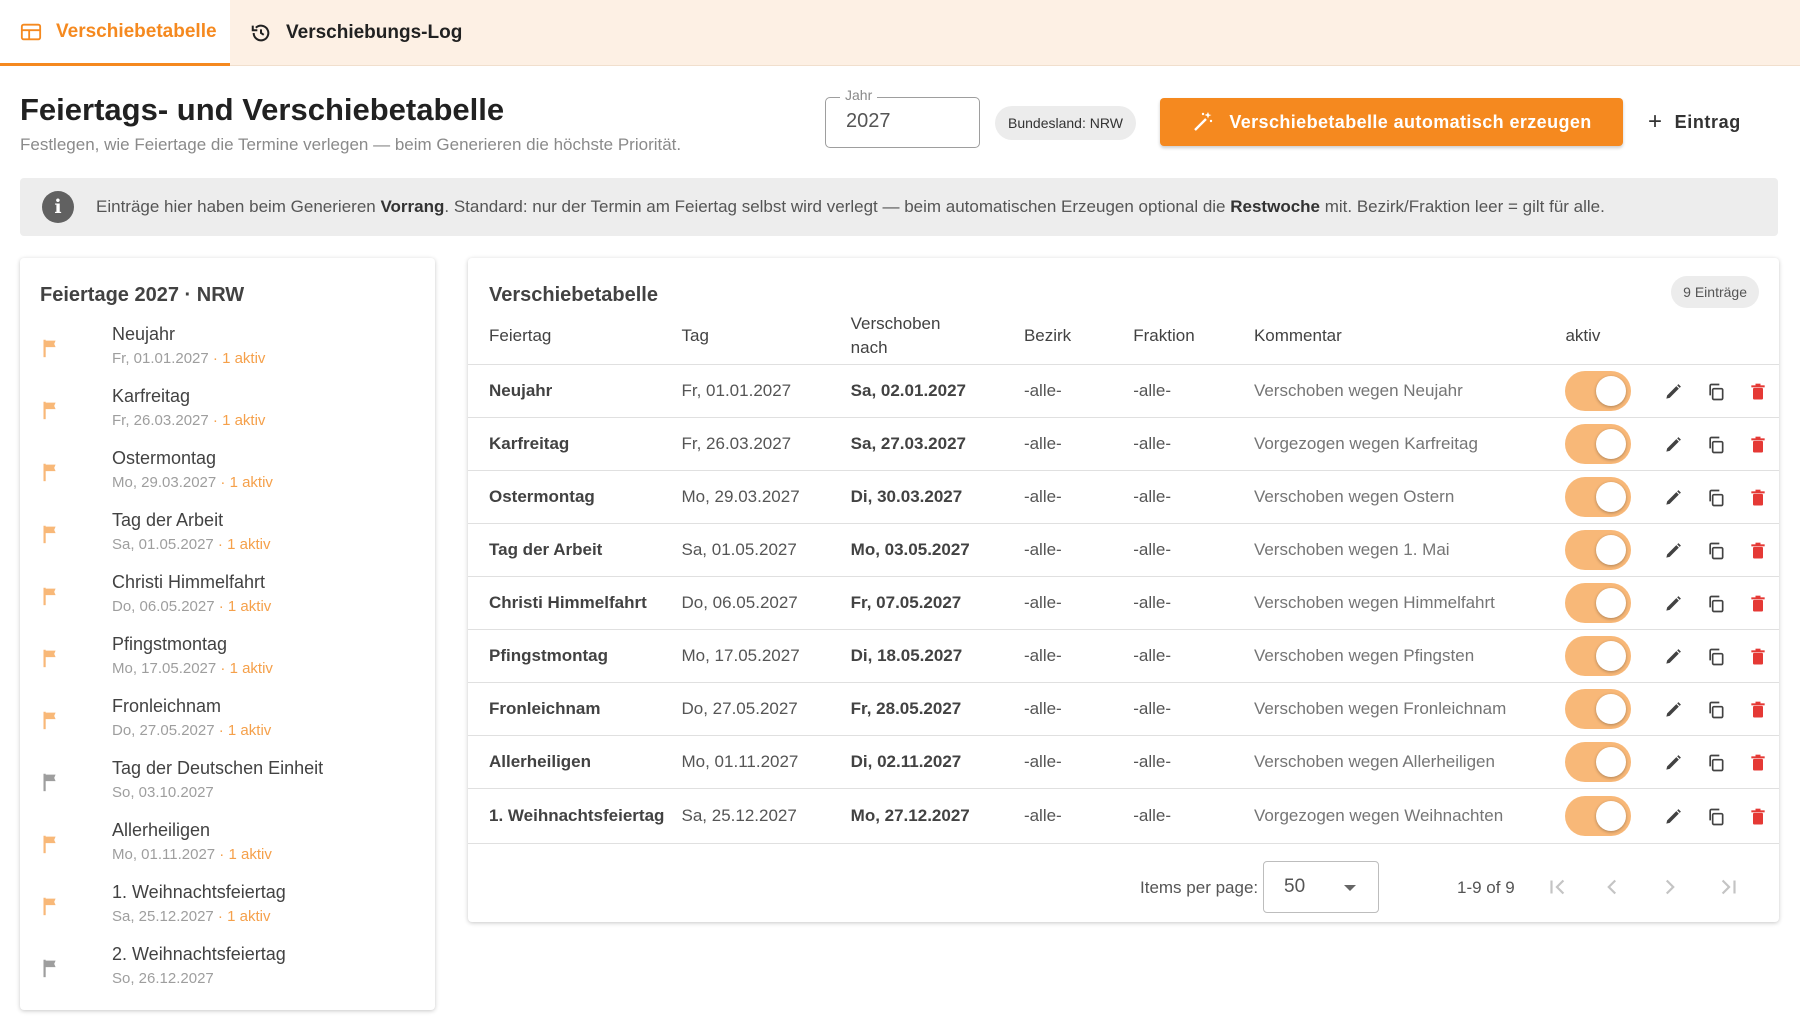 The width and height of the screenshot is (1800, 1021). What do you see at coordinates (1670, 887) in the screenshot?
I see `next-page-icon` at bounding box center [1670, 887].